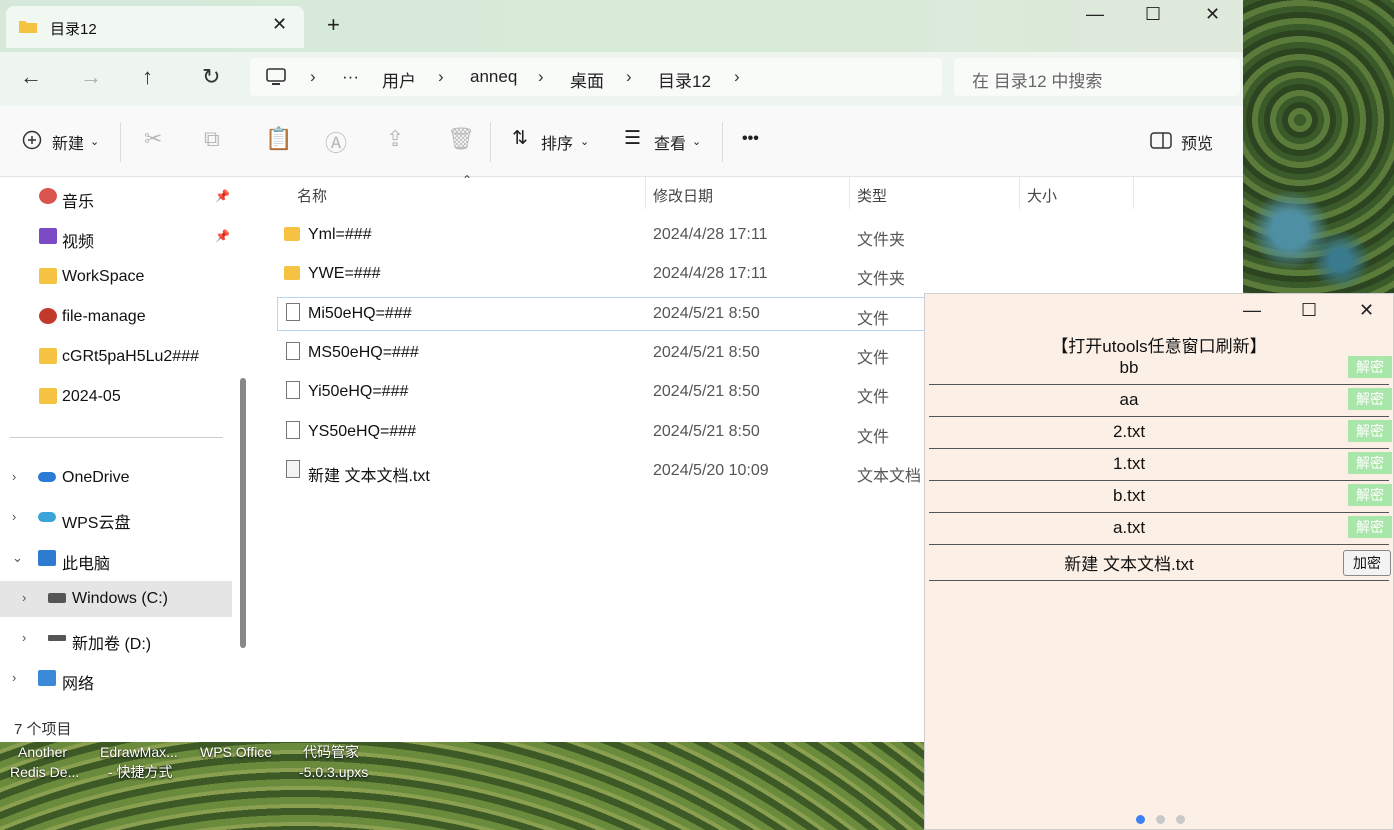 The image size is (1394, 830). What do you see at coordinates (350, 77) in the screenshot?
I see `breadcrumb-more: ···` at bounding box center [350, 77].